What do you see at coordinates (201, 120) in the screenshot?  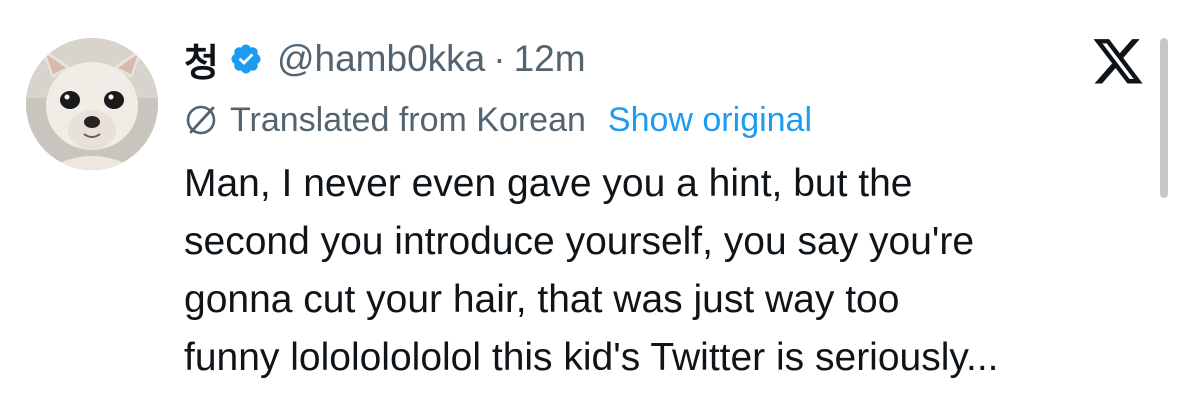 I see `globe-slash-icon` at bounding box center [201, 120].